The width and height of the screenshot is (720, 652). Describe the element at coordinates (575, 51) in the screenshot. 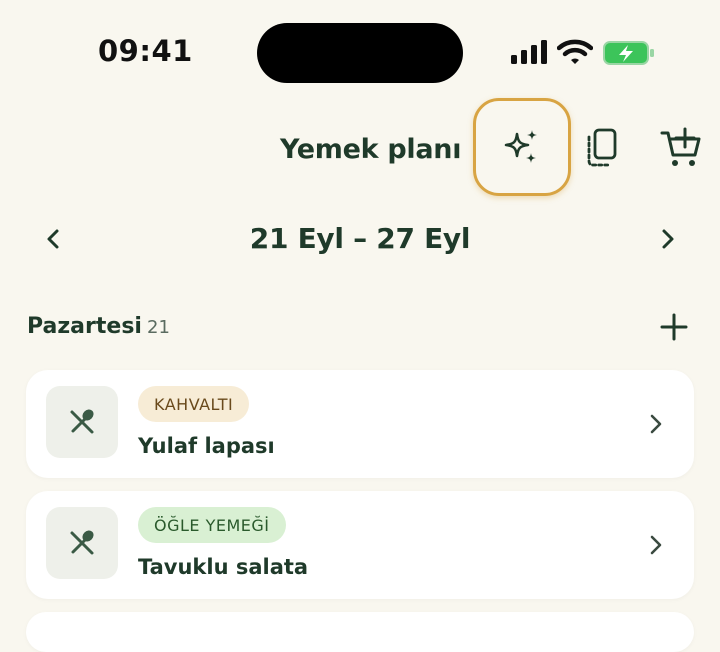

I see `wifi-icon` at that location.